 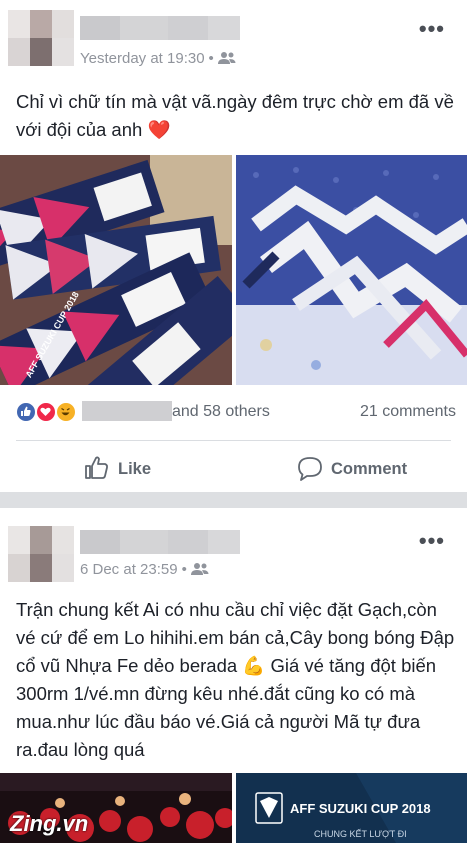 I want to click on love-reaction-icon, so click(x=46, y=412).